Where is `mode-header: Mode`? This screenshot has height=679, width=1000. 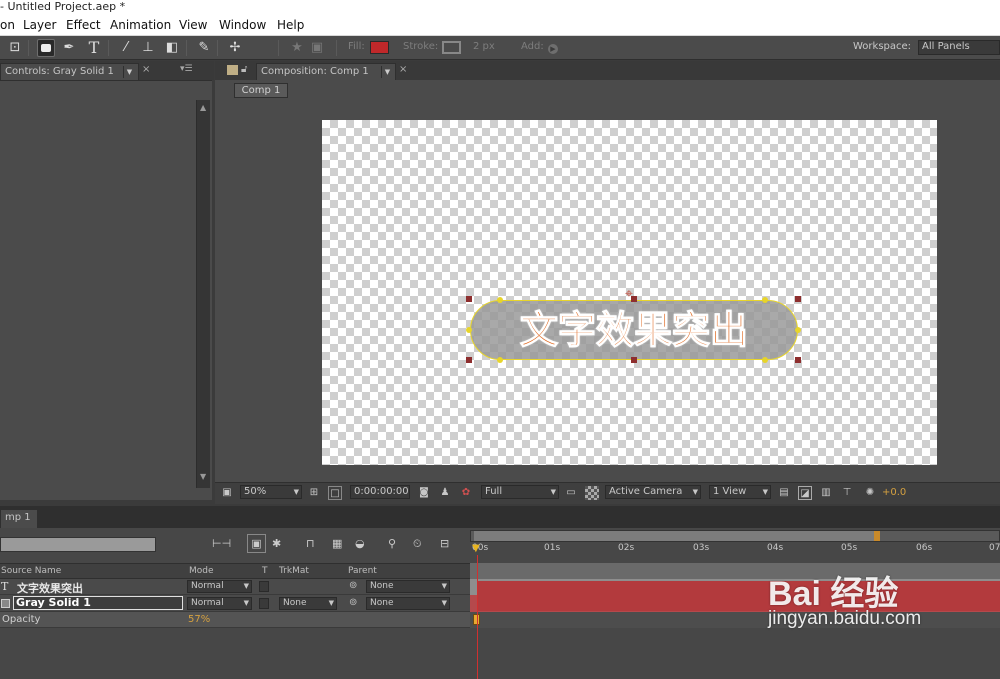 mode-header: Mode is located at coordinates (201, 571).